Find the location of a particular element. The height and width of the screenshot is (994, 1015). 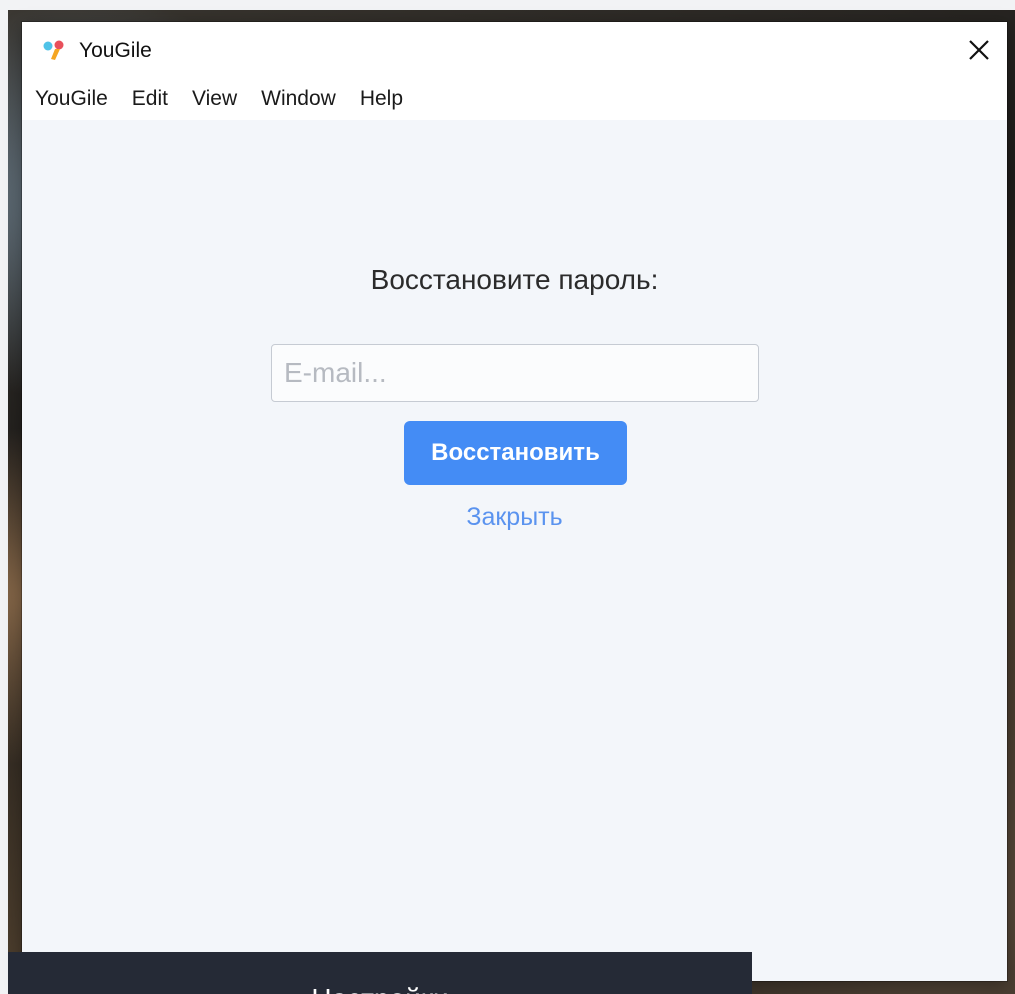

menu-item-edit: Edit is located at coordinates (150, 99).